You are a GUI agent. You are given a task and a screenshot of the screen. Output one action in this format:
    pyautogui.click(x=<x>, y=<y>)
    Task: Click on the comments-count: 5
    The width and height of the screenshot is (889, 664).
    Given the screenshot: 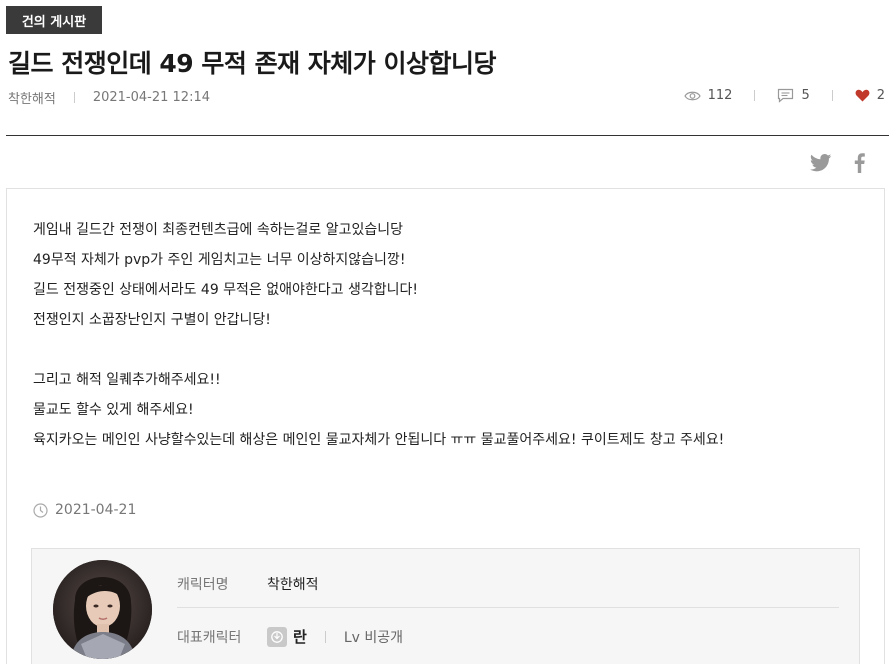 What is the action you would take?
    pyautogui.click(x=805, y=95)
    